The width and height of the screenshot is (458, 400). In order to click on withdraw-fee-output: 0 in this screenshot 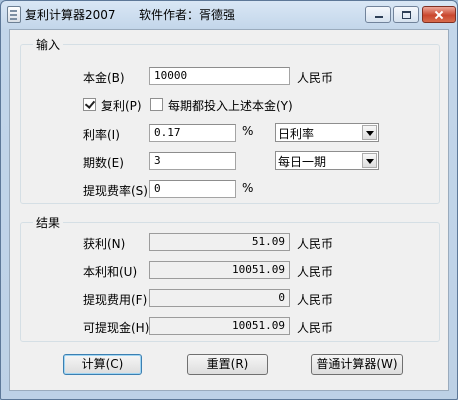, I will do `click(219, 298)`.